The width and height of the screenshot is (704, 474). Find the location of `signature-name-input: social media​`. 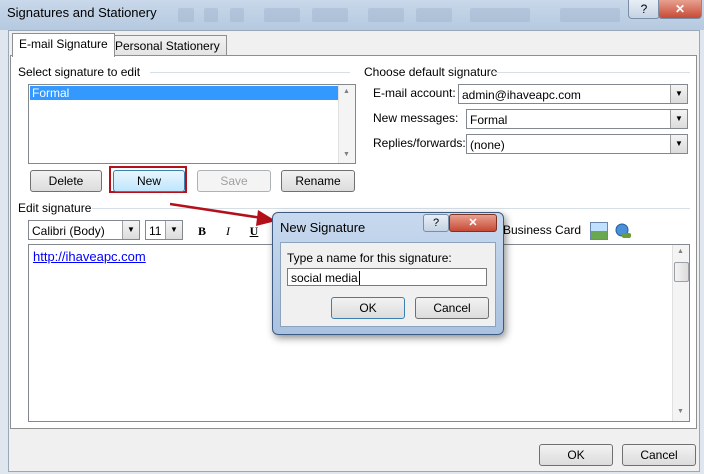

signature-name-input: social media​ is located at coordinates (387, 277).